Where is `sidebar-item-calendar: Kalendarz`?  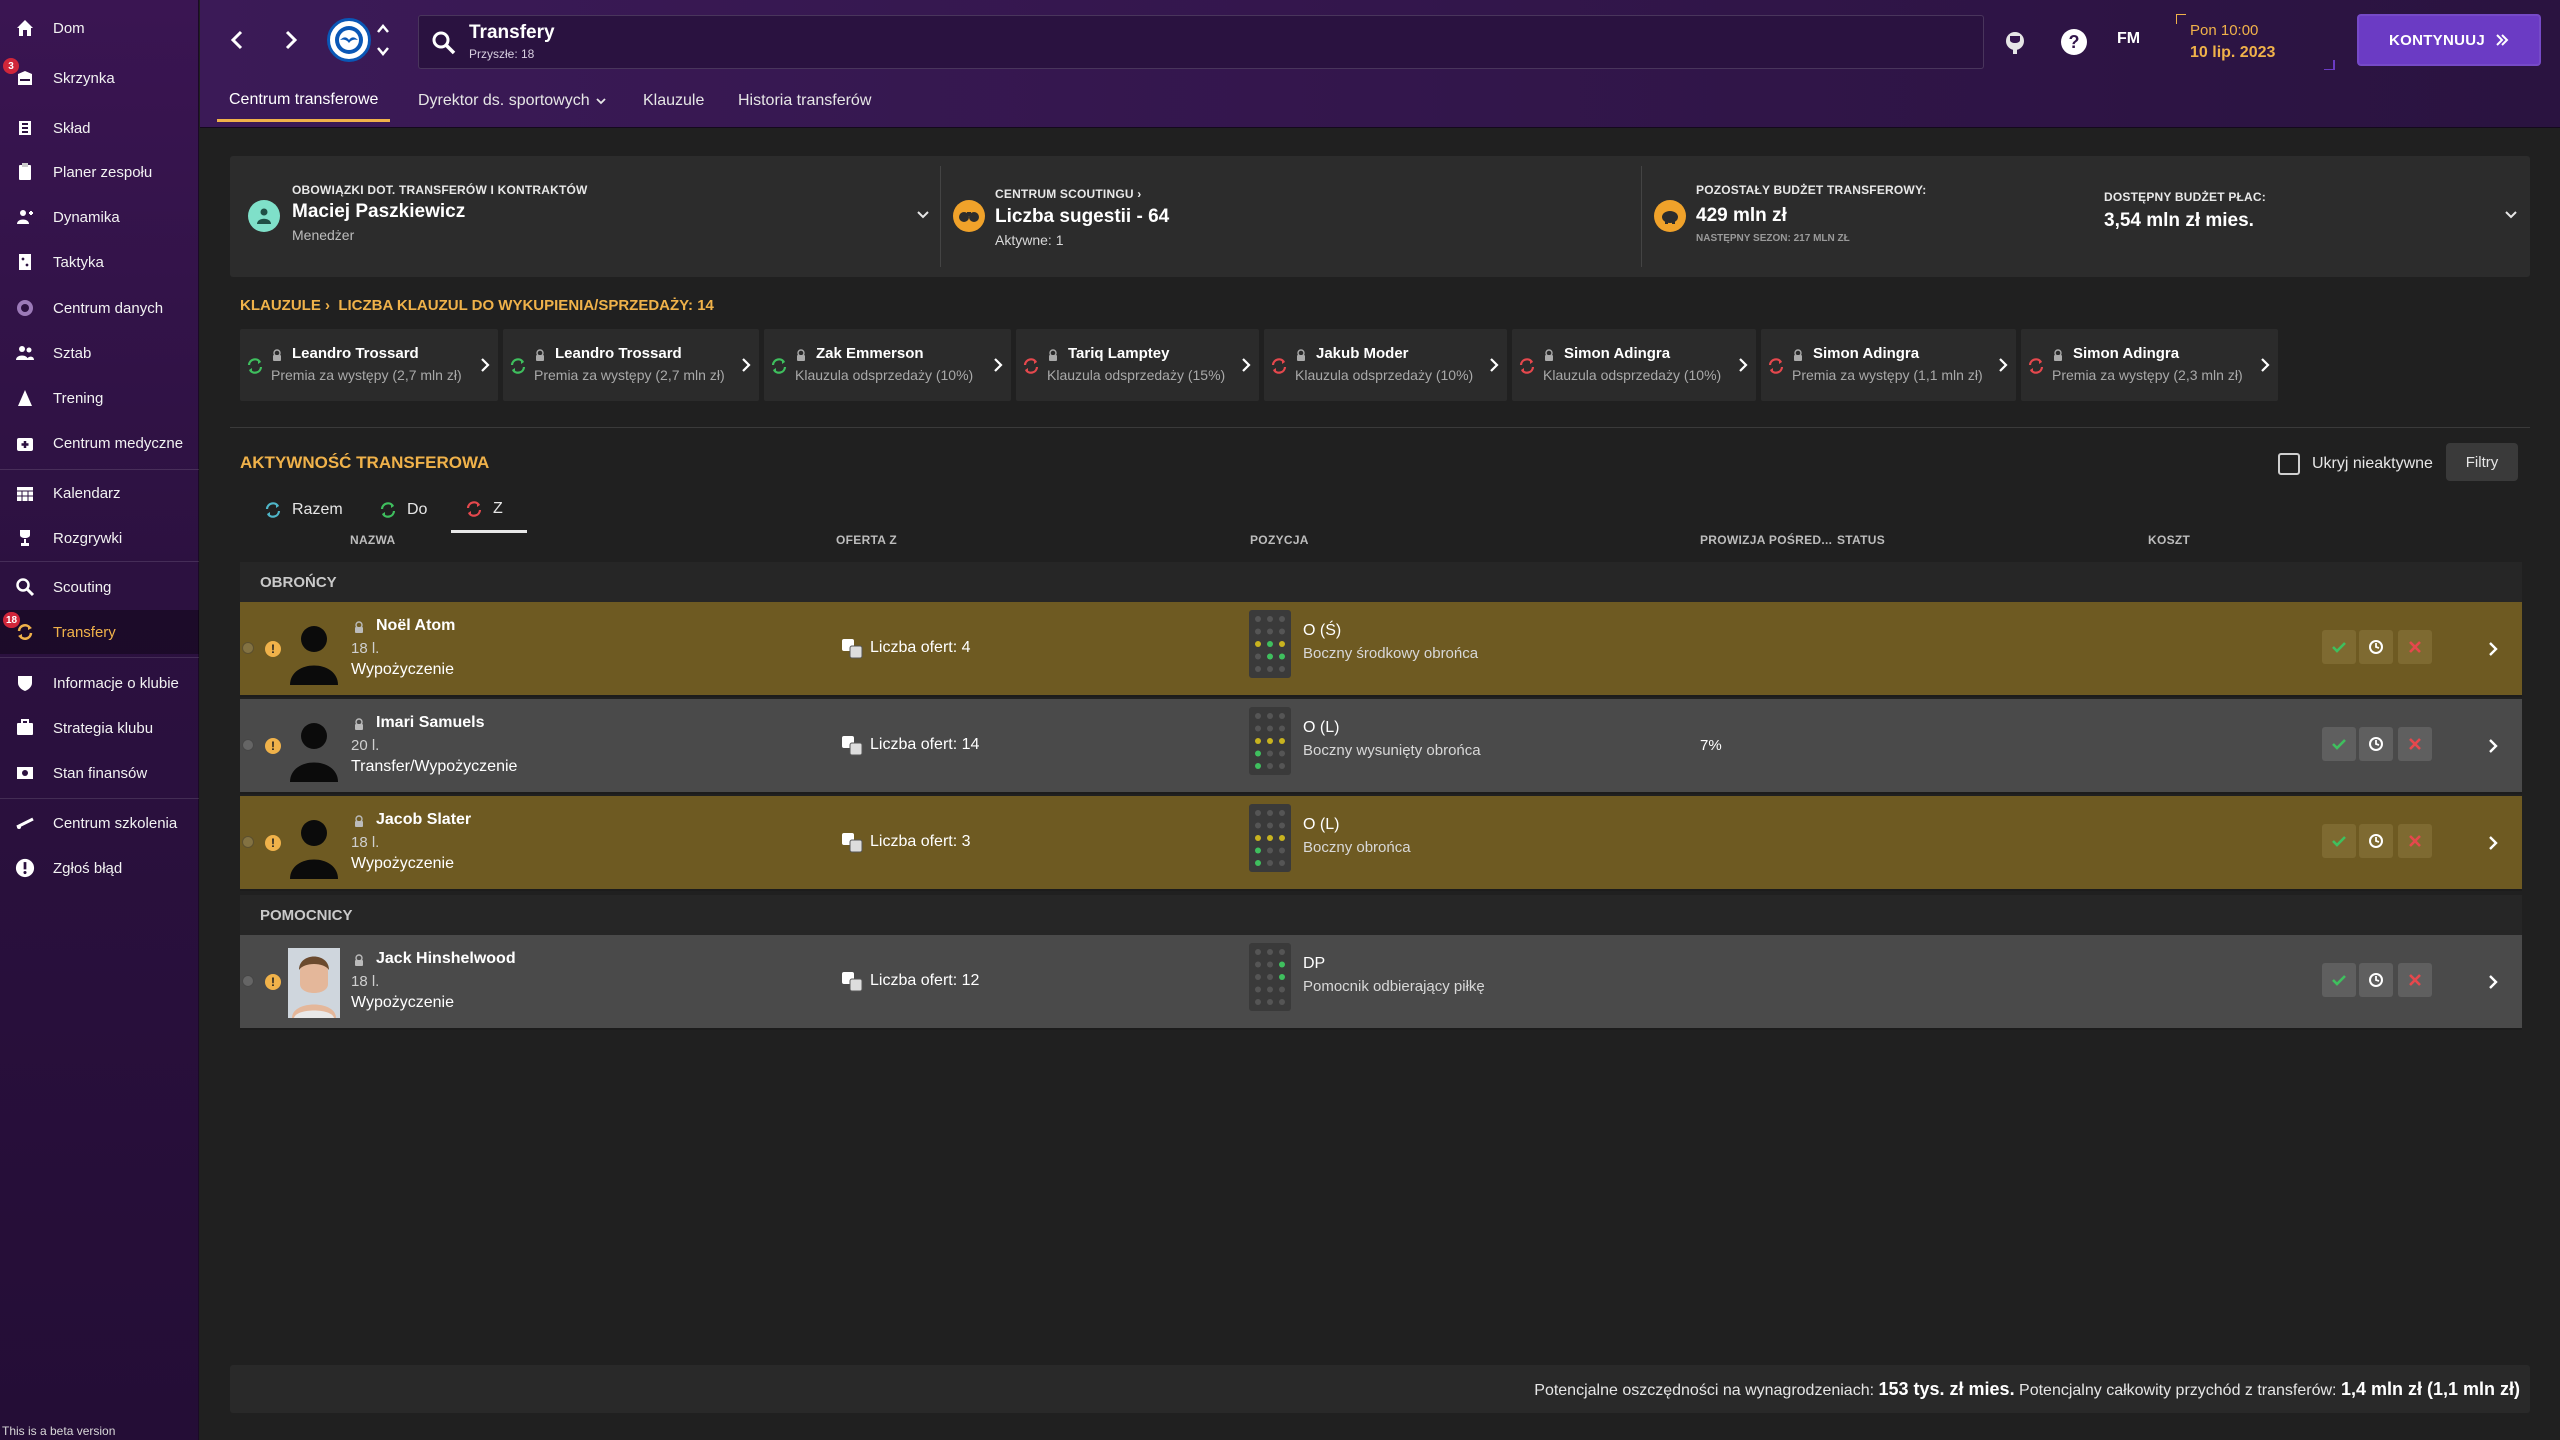 sidebar-item-calendar: Kalendarz is located at coordinates (99, 493).